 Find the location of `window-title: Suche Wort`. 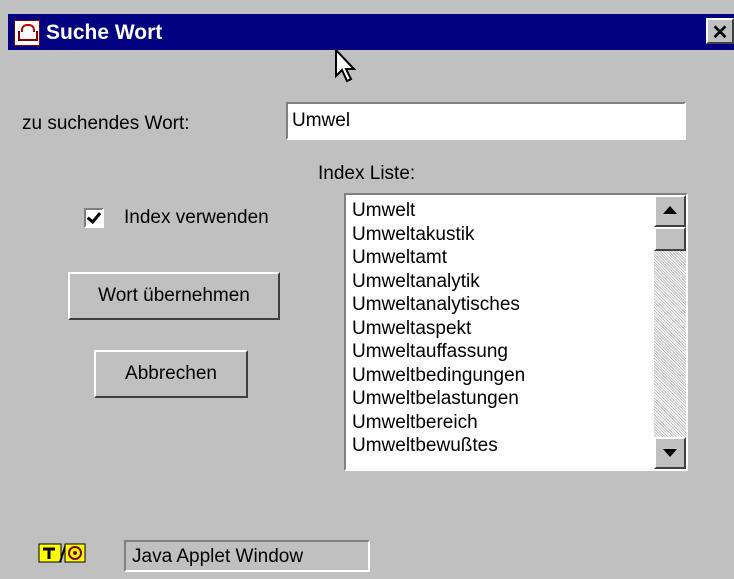

window-title: Suche Wort is located at coordinates (104, 32).